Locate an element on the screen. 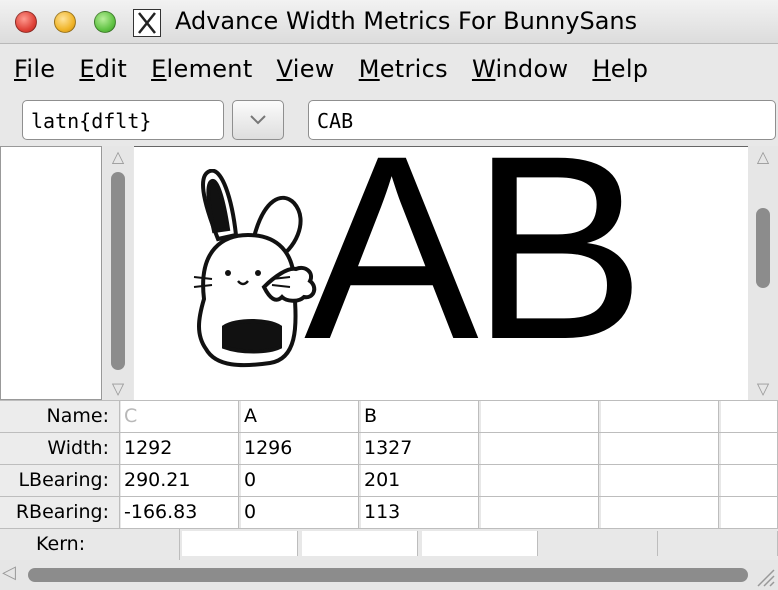 This screenshot has height=590, width=778. width-cell-c: 1292 is located at coordinates (180, 448).